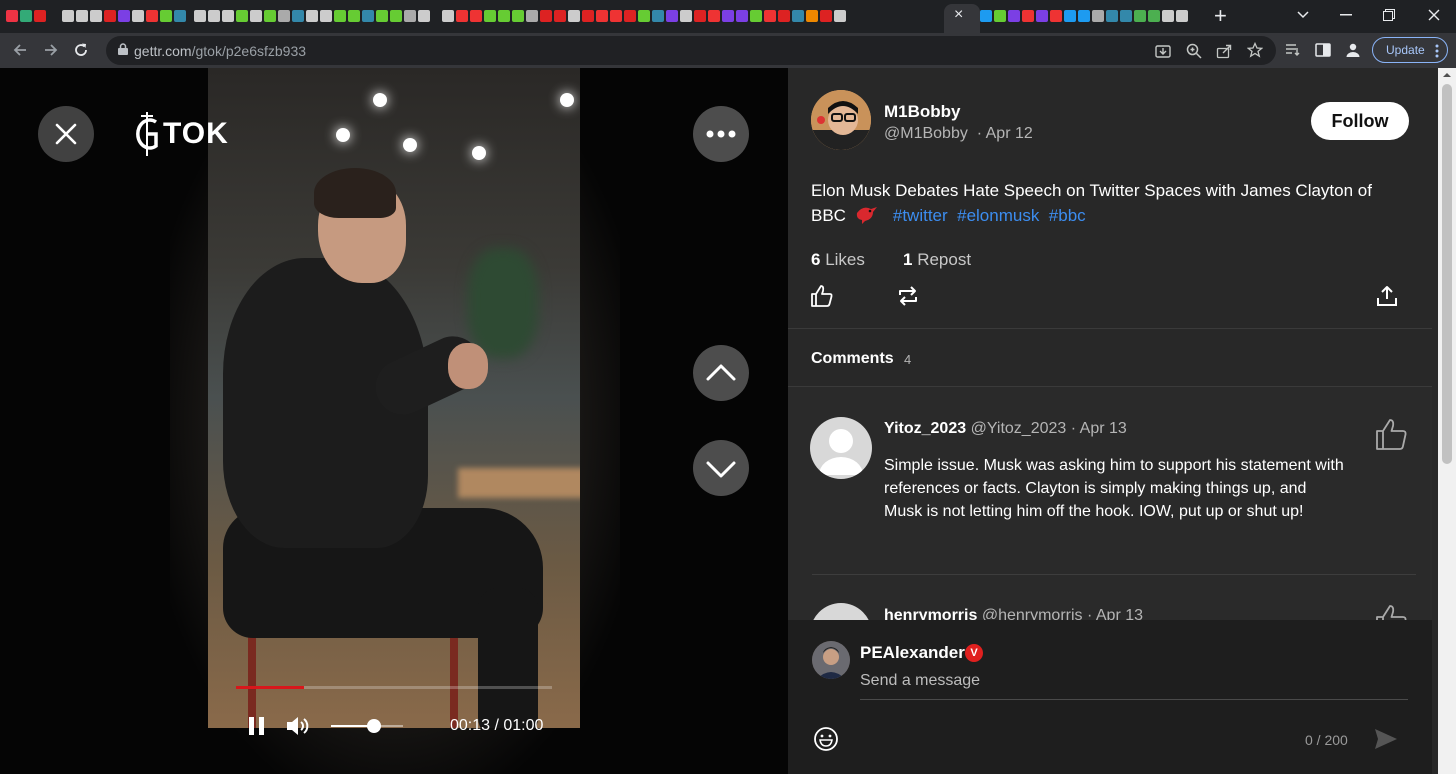 The height and width of the screenshot is (774, 1456). I want to click on tab-close-icon: ×, so click(958, 15).